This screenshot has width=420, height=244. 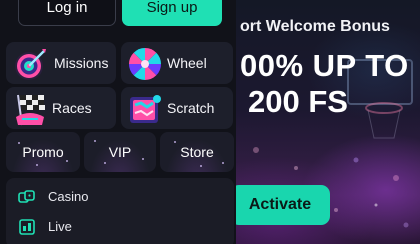 I want to click on promo-label: Promo, so click(x=43, y=152).